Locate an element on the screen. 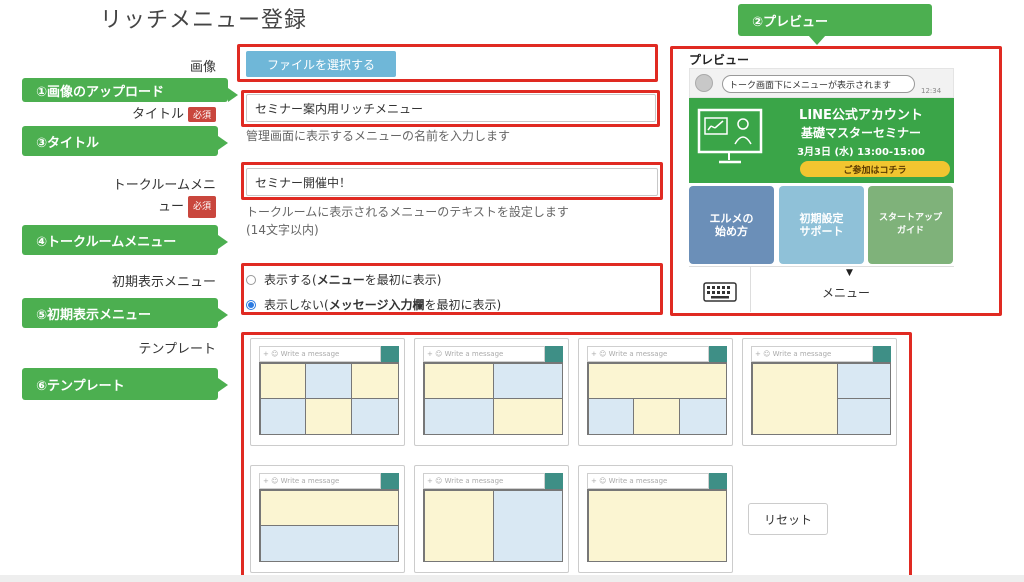 This screenshot has height=582, width=1024. radio-hide-menu: 表示しない(メッセージ入力欄 を最初に表示) is located at coordinates (373, 304).